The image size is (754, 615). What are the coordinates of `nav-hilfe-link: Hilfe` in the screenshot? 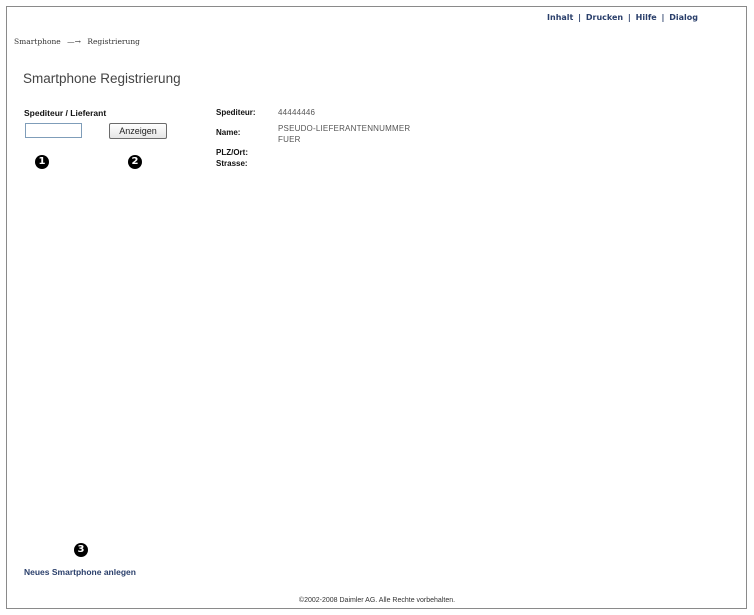 It's located at (646, 17).